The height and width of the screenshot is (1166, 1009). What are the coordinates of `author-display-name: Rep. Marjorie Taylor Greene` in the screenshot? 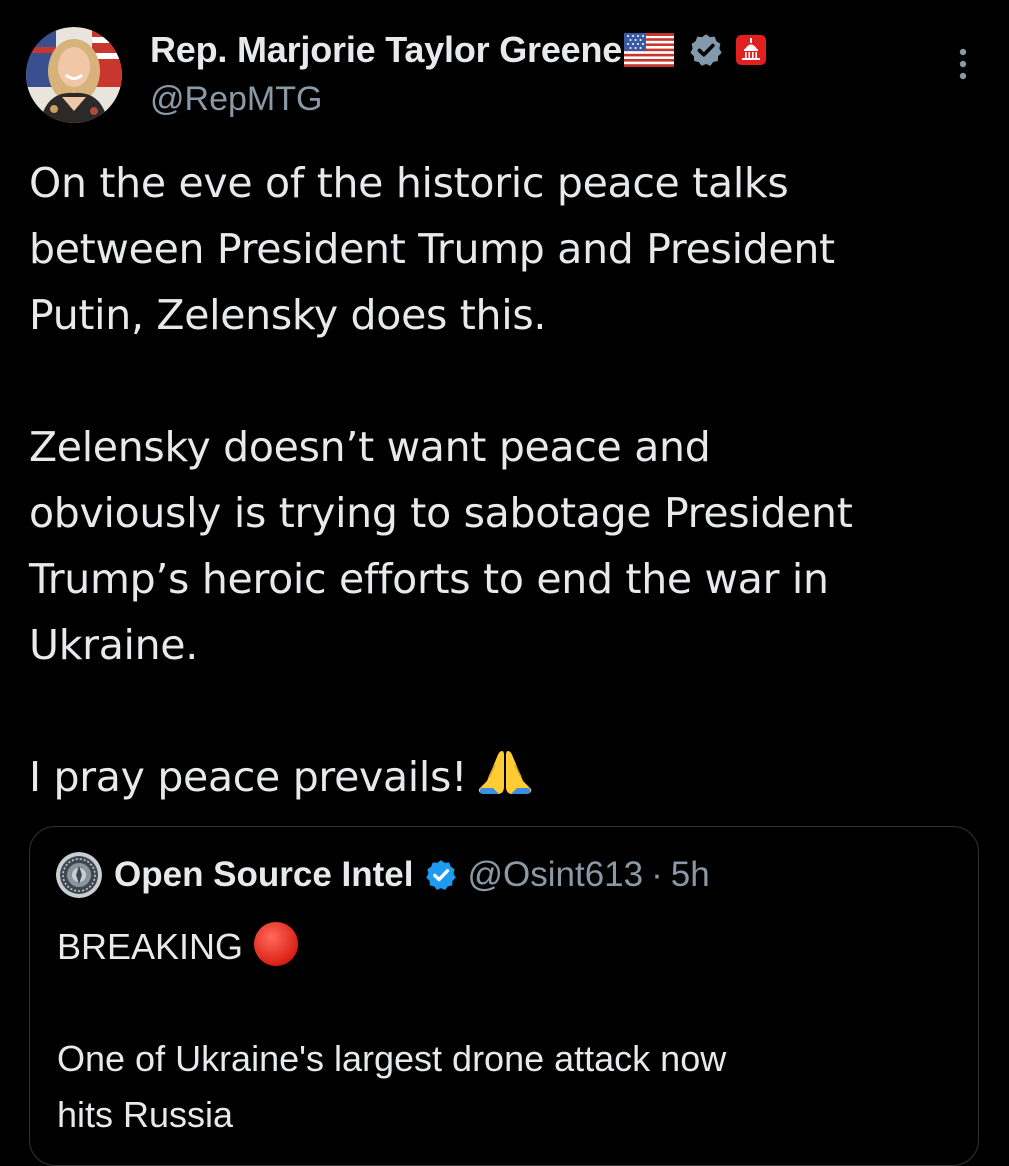 It's located at (386, 50).